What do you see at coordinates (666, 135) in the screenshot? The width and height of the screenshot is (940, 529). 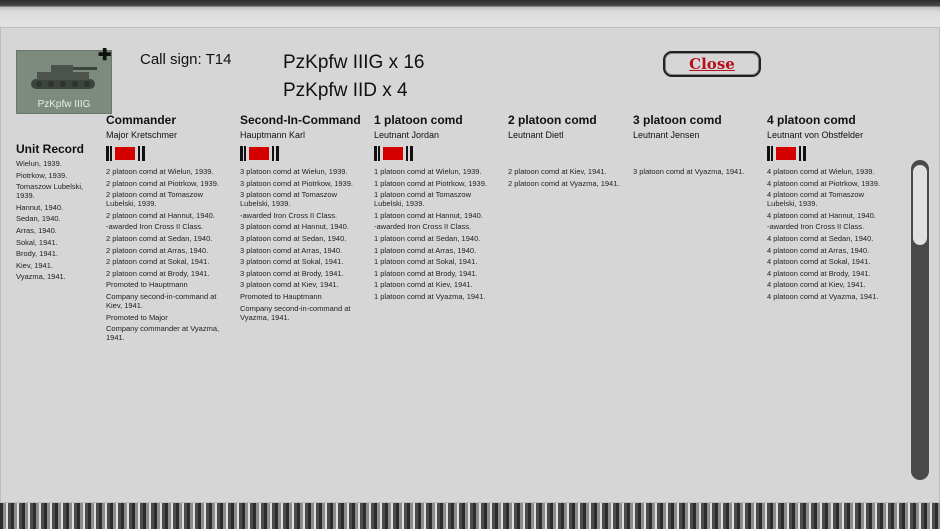 I see `officer-name: Leutnant Jensen` at bounding box center [666, 135].